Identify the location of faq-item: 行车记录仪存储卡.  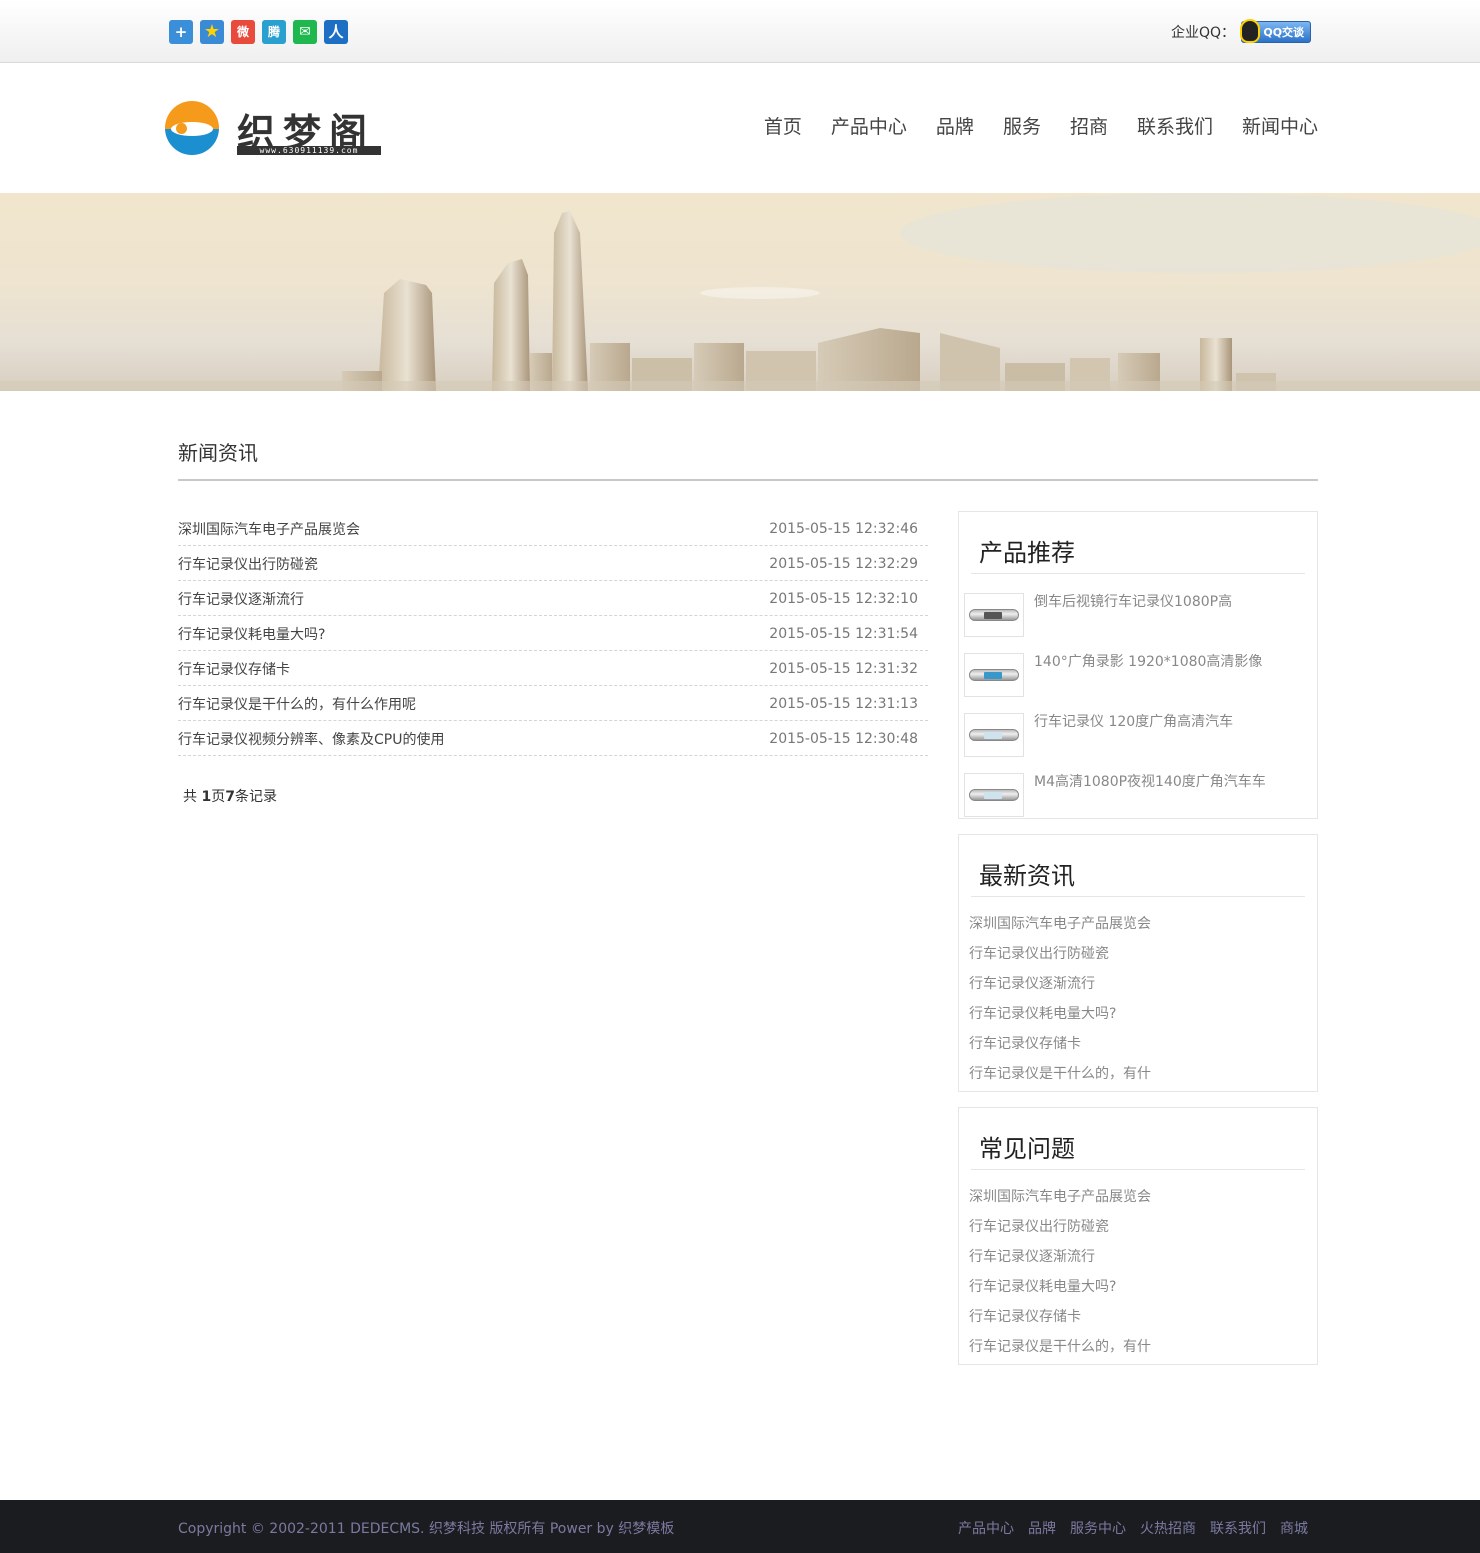
(1138, 1321).